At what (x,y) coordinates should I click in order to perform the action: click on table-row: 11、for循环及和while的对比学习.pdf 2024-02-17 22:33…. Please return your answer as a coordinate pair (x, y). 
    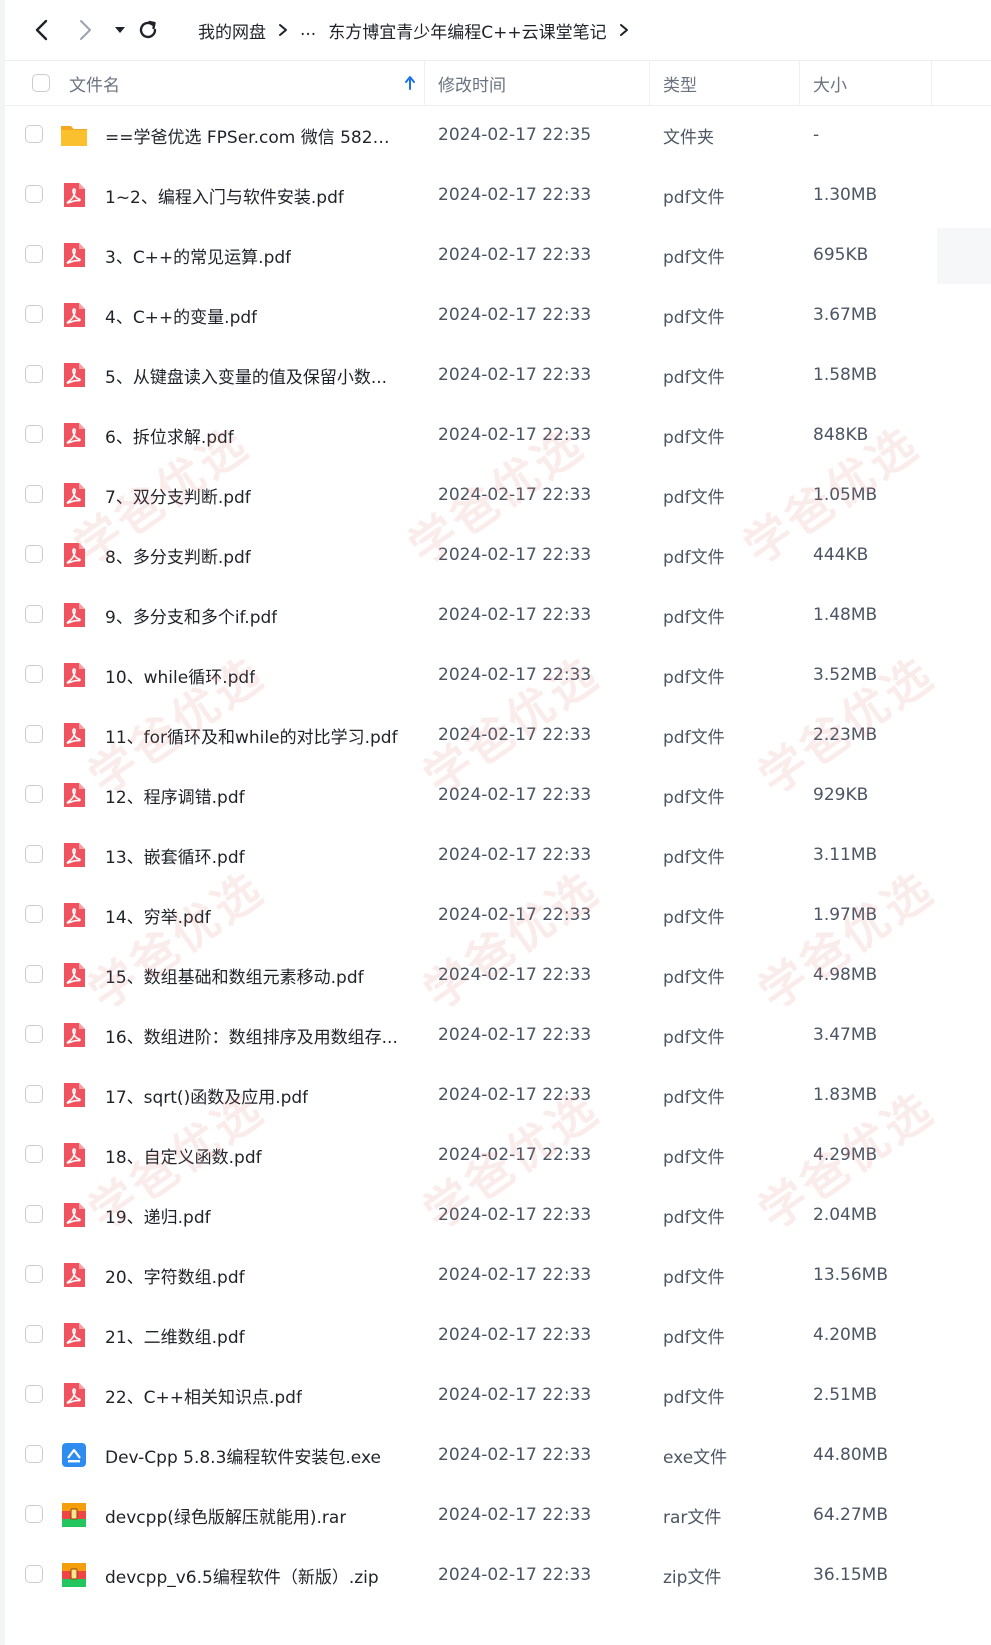
    Looking at the image, I should click on (498, 735).